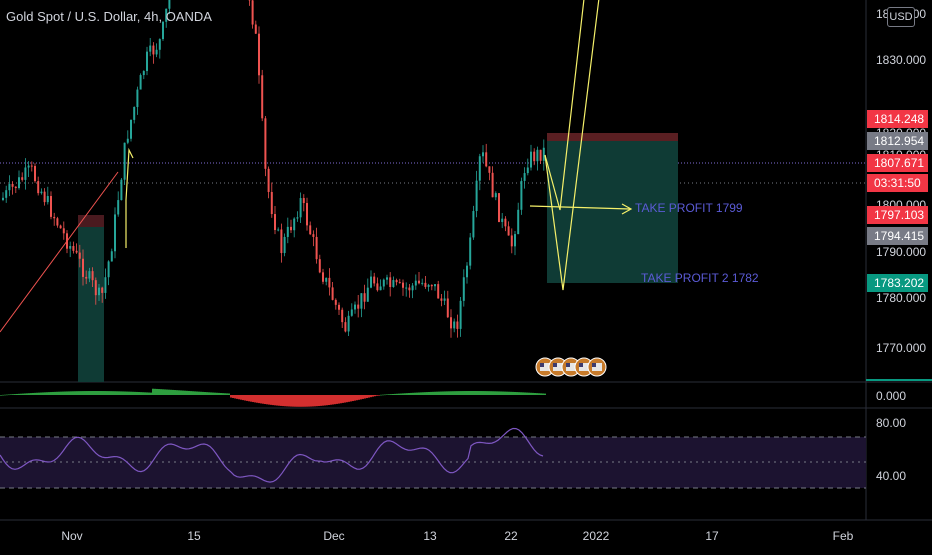  I want to click on symbol-title: Gold Spot / U.S. Dollar, 4h, OANDA, so click(109, 16).